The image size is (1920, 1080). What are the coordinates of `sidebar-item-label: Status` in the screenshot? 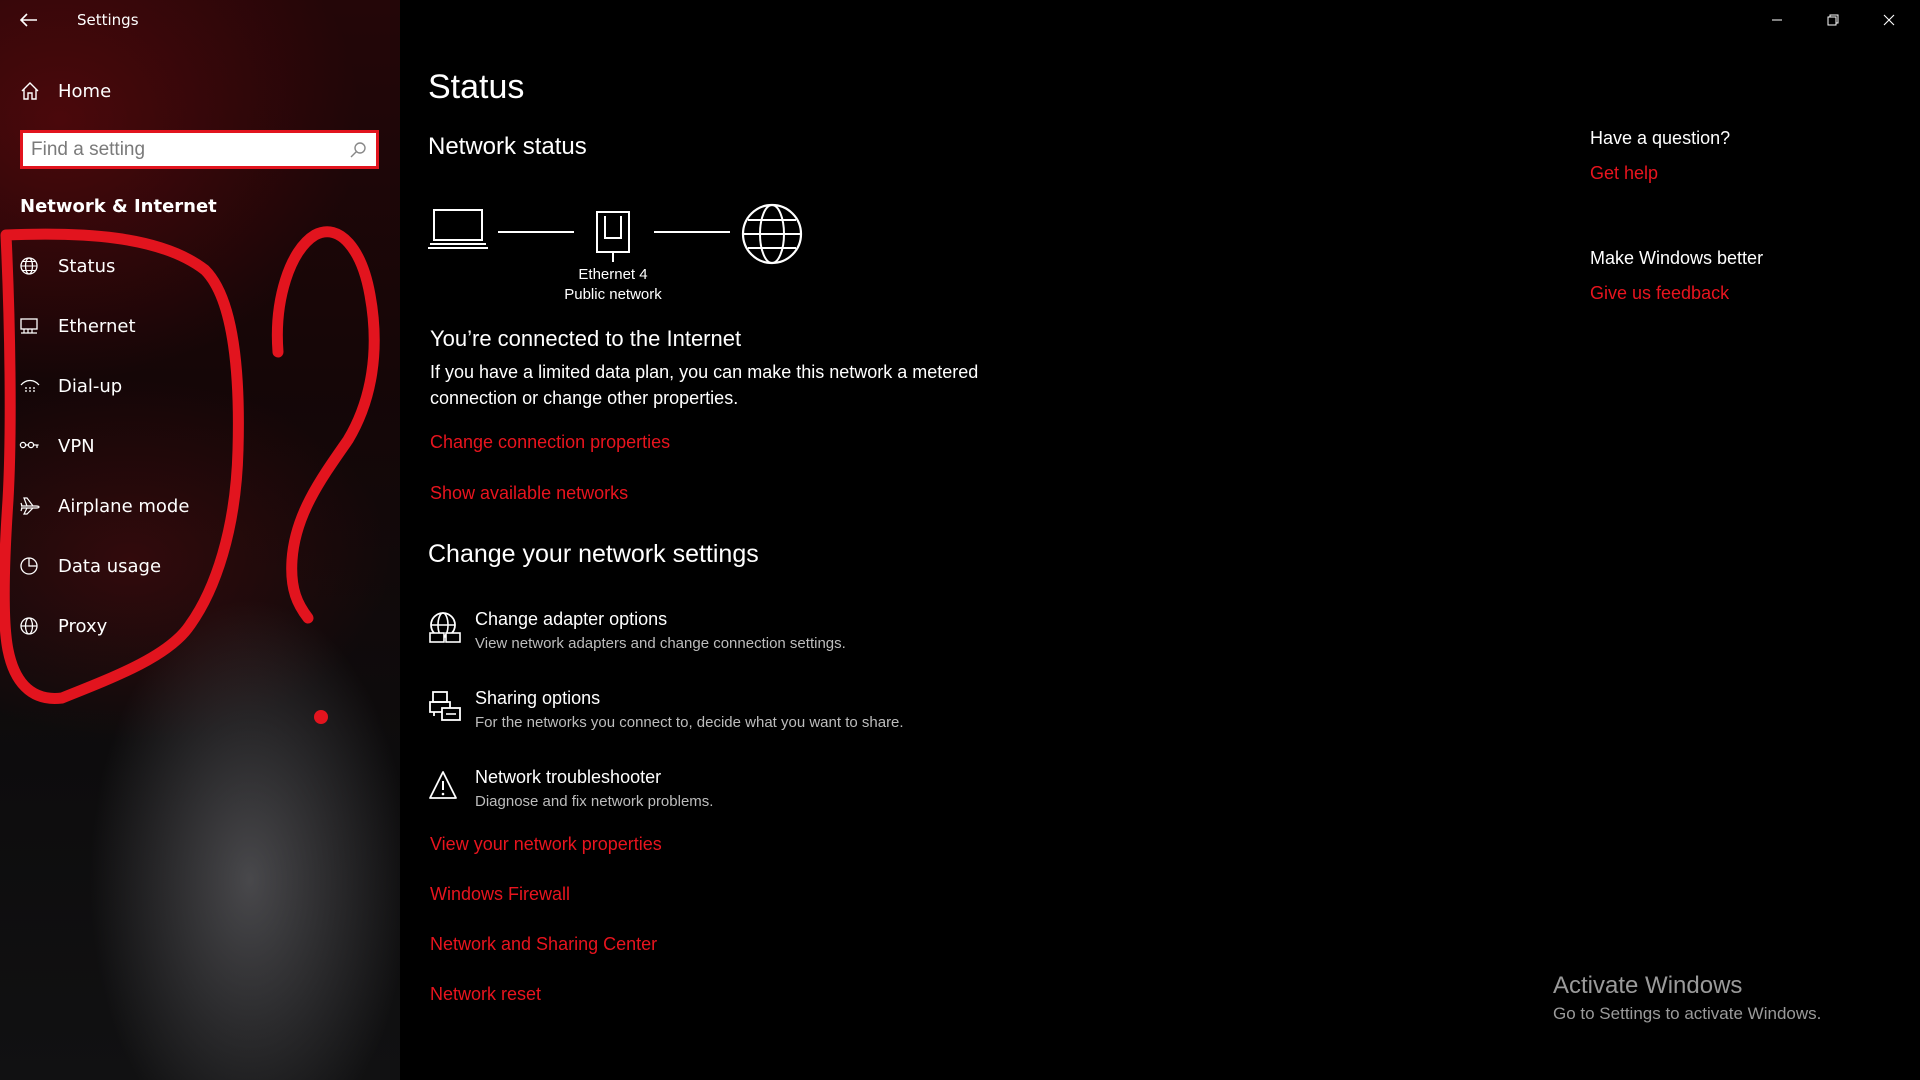 It's located at (87, 266).